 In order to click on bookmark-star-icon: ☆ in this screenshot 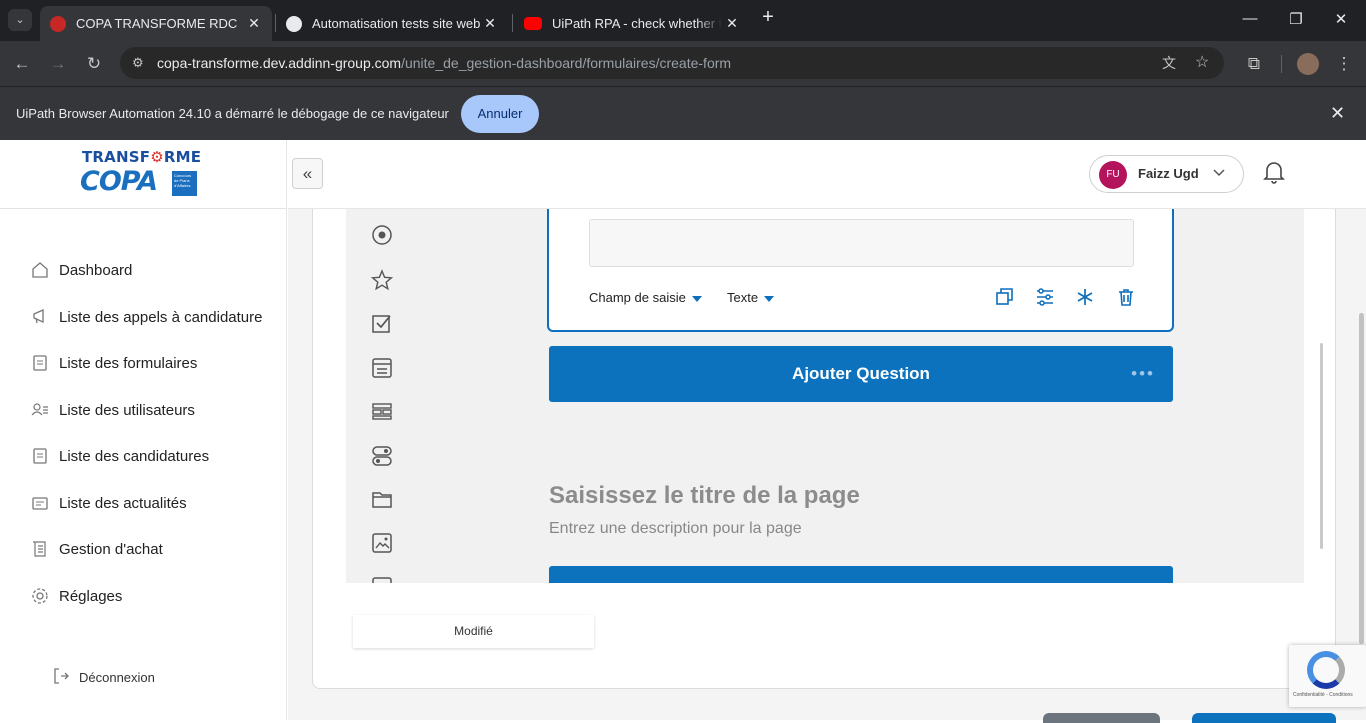, I will do `click(1202, 63)`.